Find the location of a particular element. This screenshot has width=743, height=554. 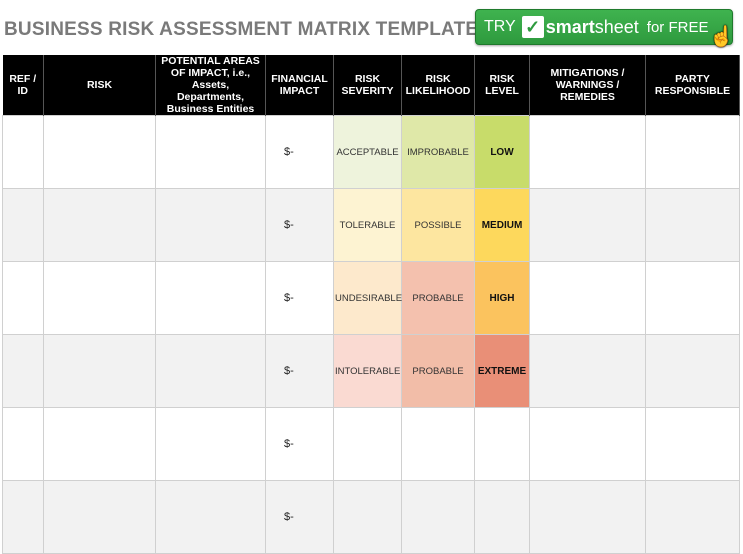

try-smartsheet-button: TRY ✓ smartsheet for FREE ☝ is located at coordinates (604, 28).